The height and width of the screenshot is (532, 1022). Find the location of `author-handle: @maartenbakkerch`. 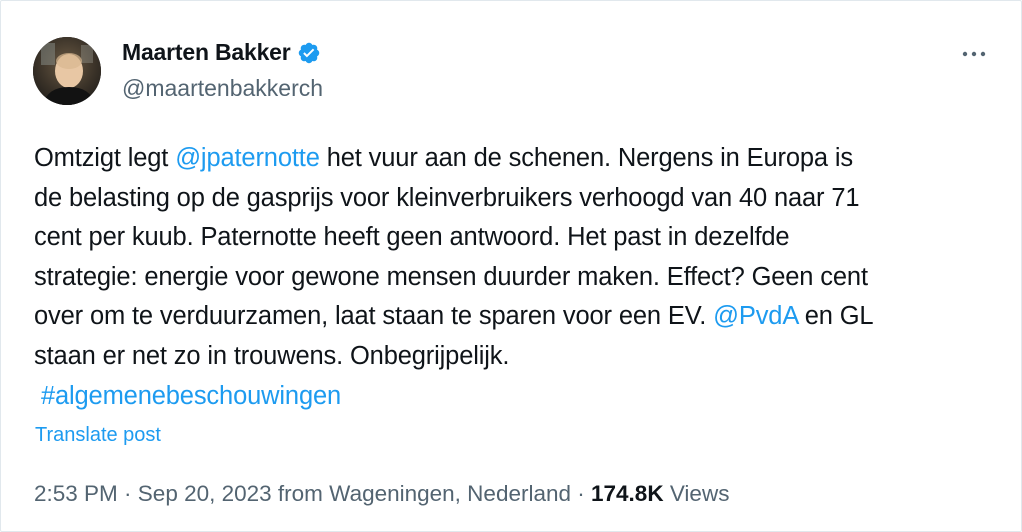

author-handle: @maartenbakkerch is located at coordinates (222, 88).